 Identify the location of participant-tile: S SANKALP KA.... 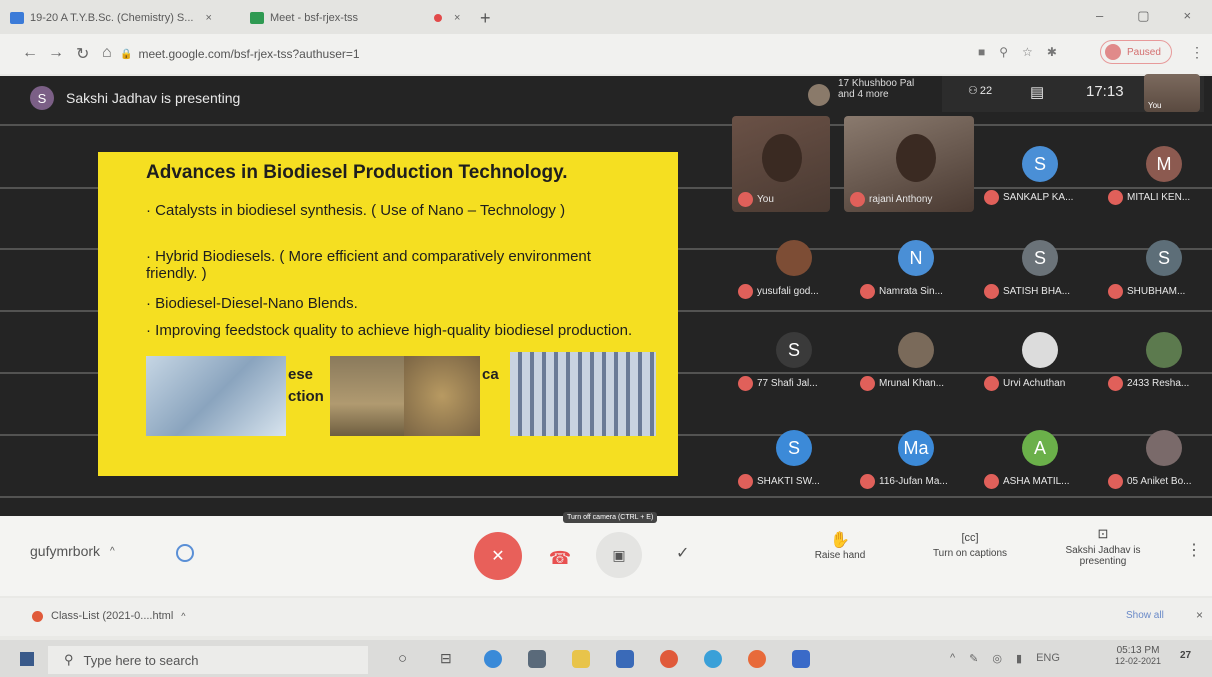
(1035, 178).